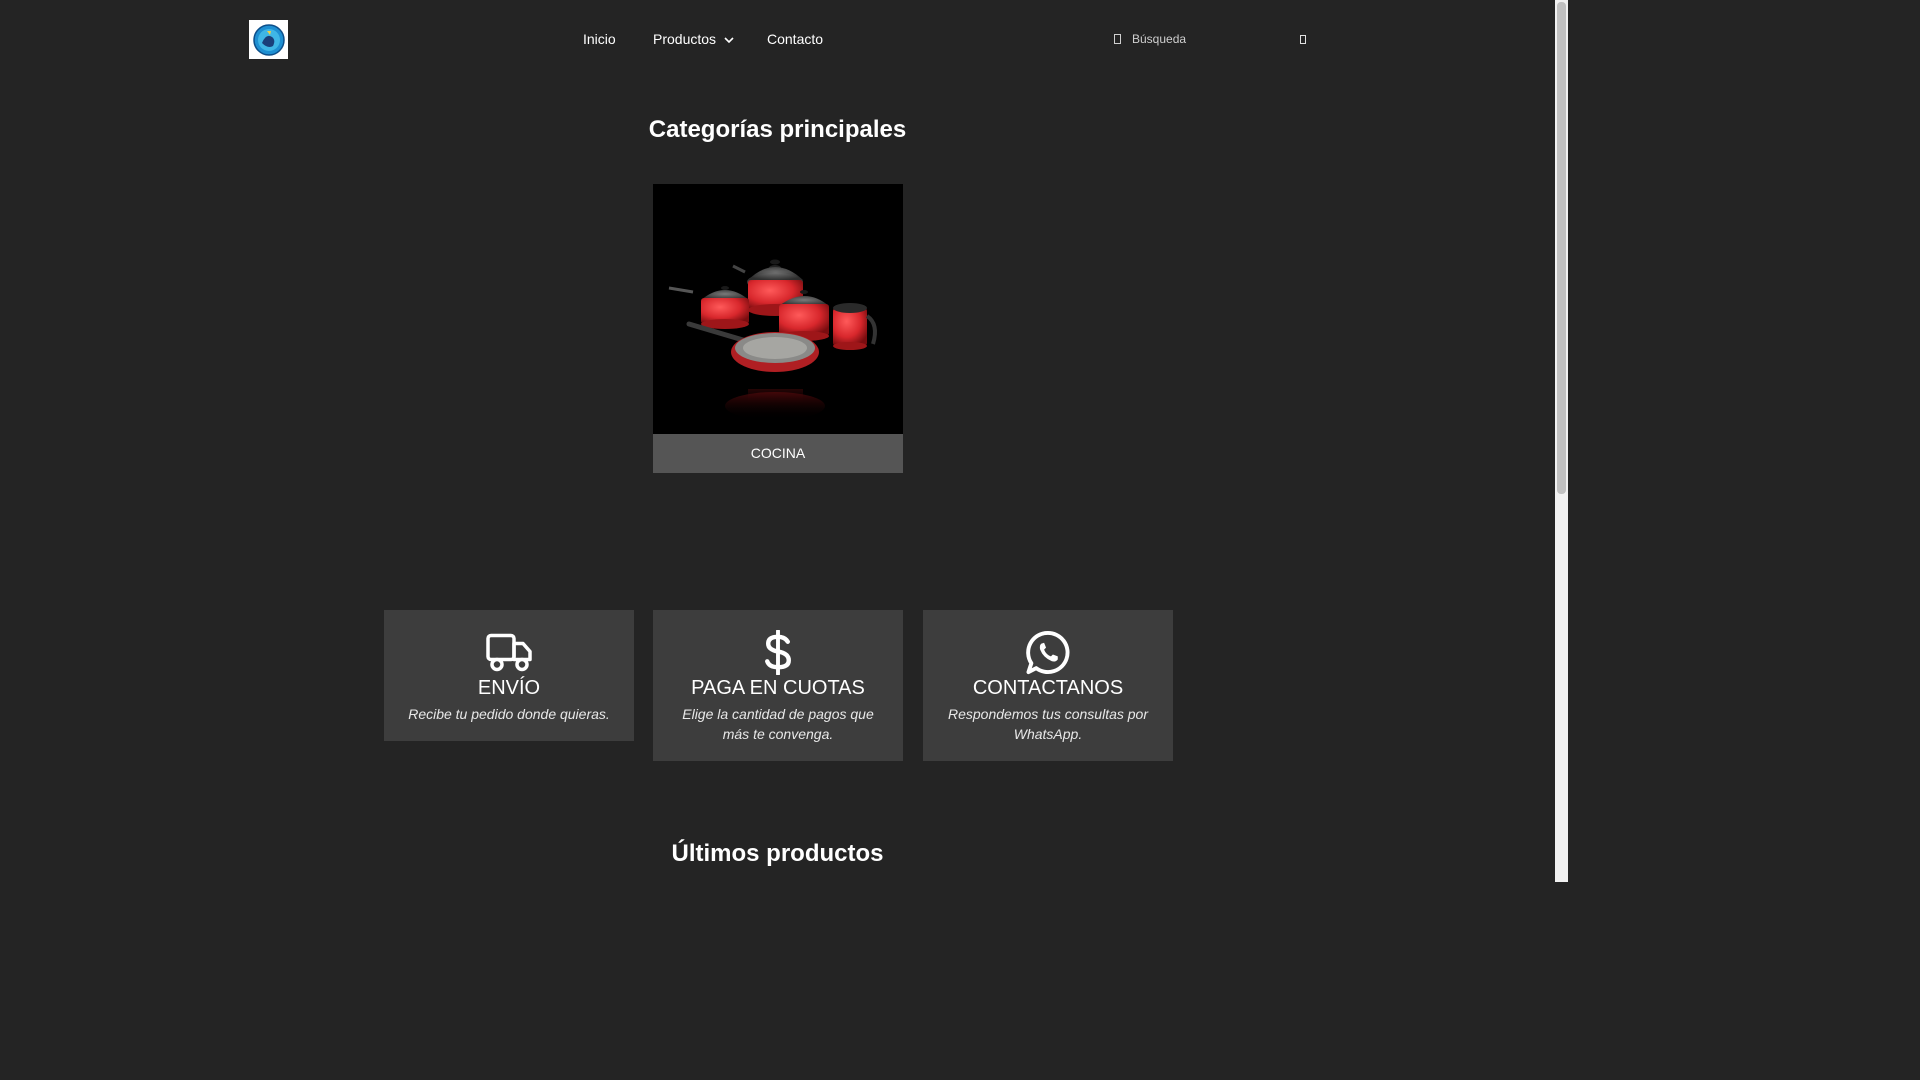 Image resolution: width=1920 pixels, height=1080 pixels. Describe the element at coordinates (1117, 39) in the screenshot. I see `search-icon` at that location.